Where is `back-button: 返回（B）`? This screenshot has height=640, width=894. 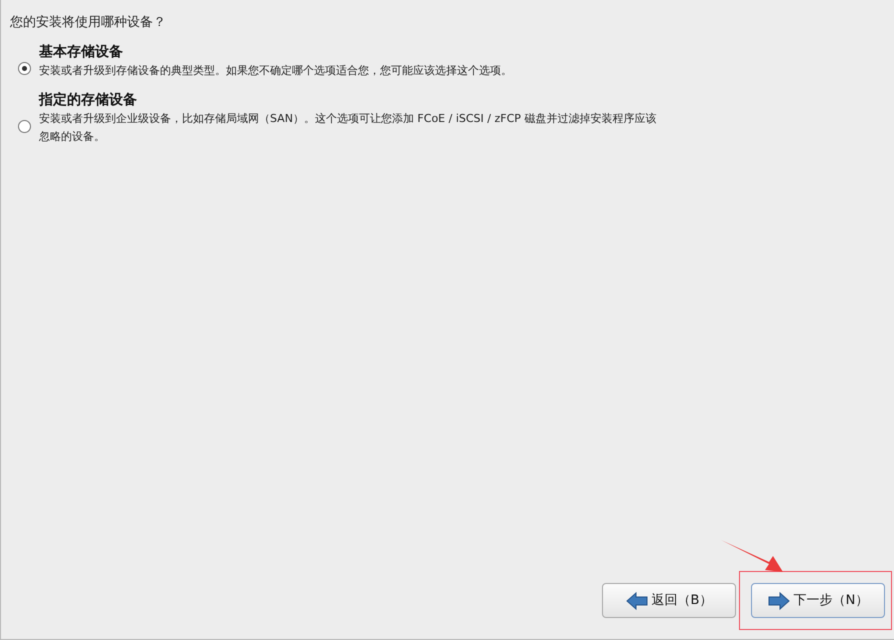
back-button: 返回（B） is located at coordinates (669, 600).